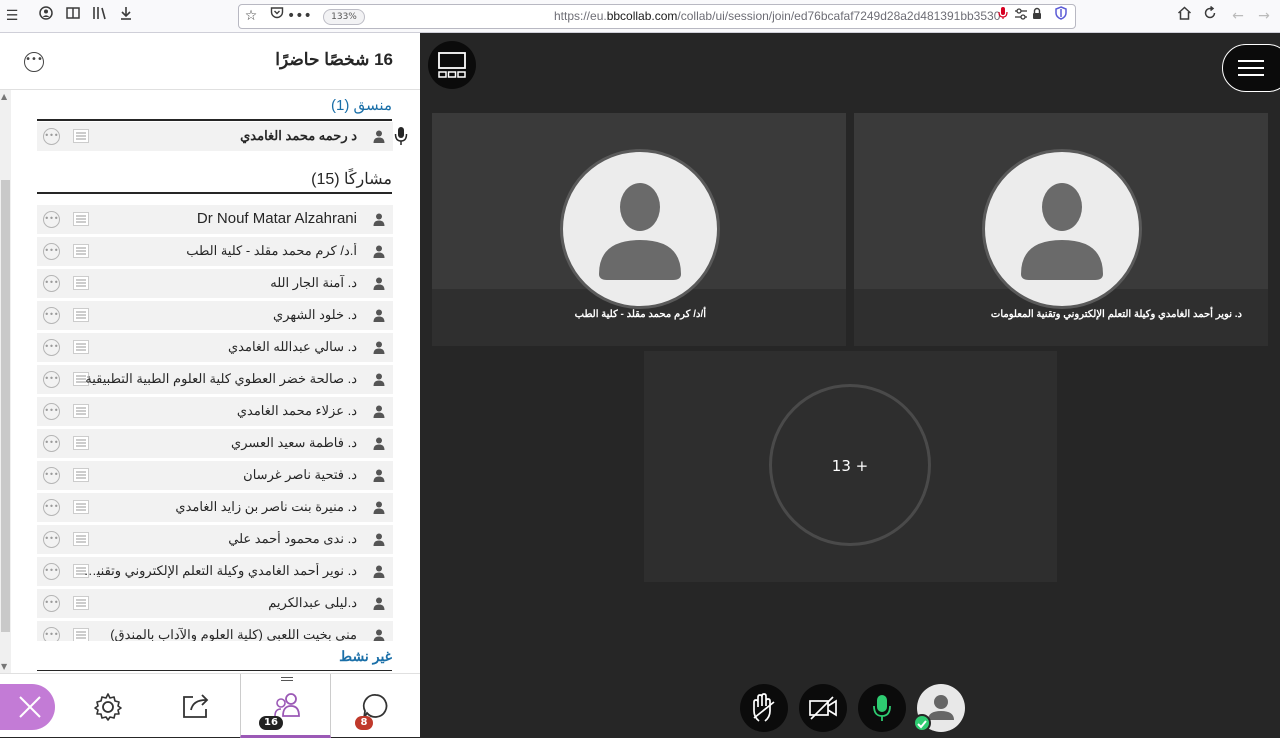 This screenshot has height=738, width=1280. Describe the element at coordinates (285, 706) in the screenshot. I see `tab-attendees: 16` at that location.